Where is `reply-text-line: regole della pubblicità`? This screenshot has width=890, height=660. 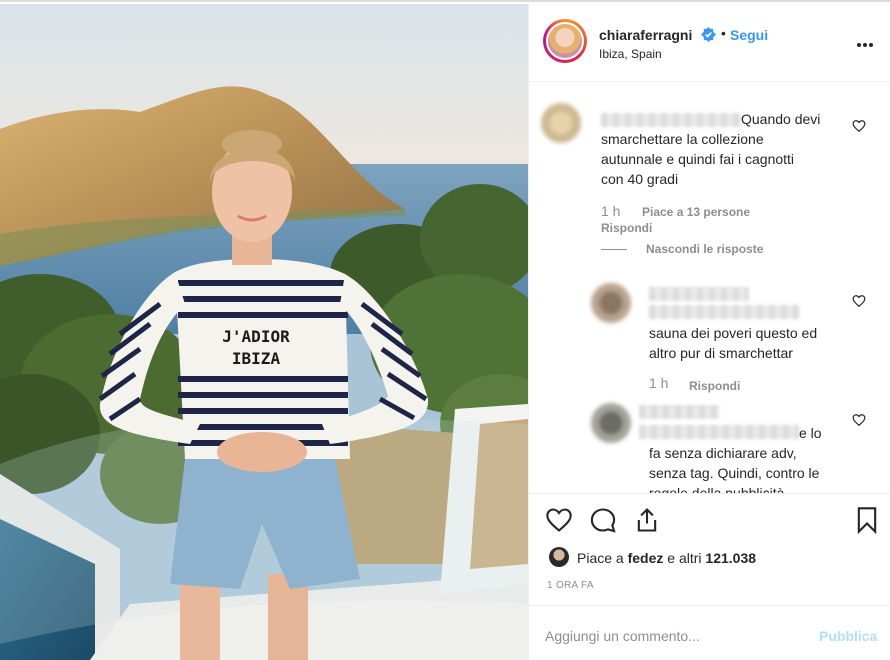
reply-text-line: regole della pubblicità is located at coordinates (717, 489).